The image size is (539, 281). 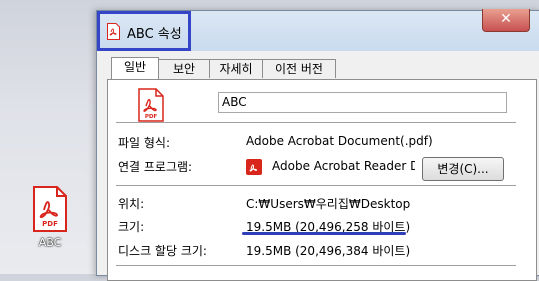 What do you see at coordinates (155, 167) in the screenshot?
I see `opens-with-label: 연결 프로그램:` at bounding box center [155, 167].